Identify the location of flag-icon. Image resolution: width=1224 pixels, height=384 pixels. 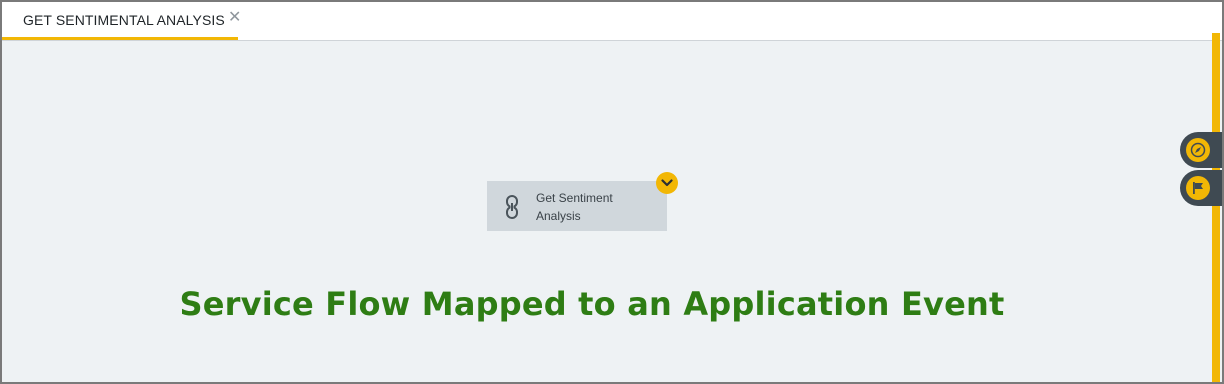
(1198, 188).